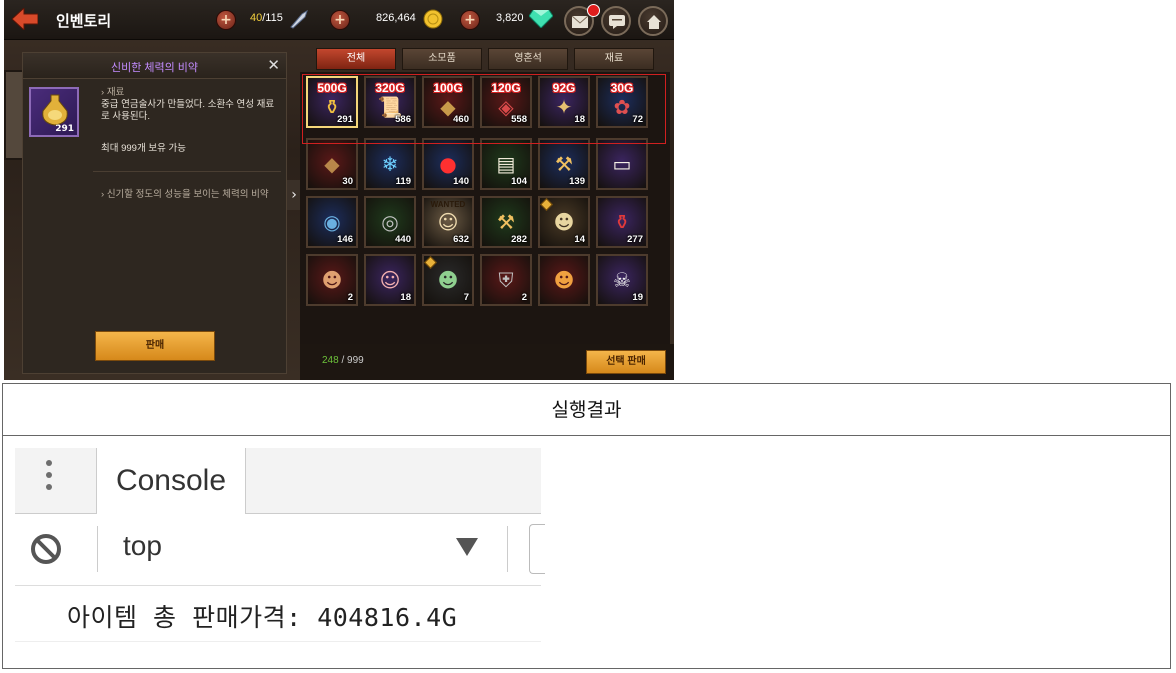 The height and width of the screenshot is (673, 1176). What do you see at coordinates (155, 346) in the screenshot?
I see `sell-button: 판매` at bounding box center [155, 346].